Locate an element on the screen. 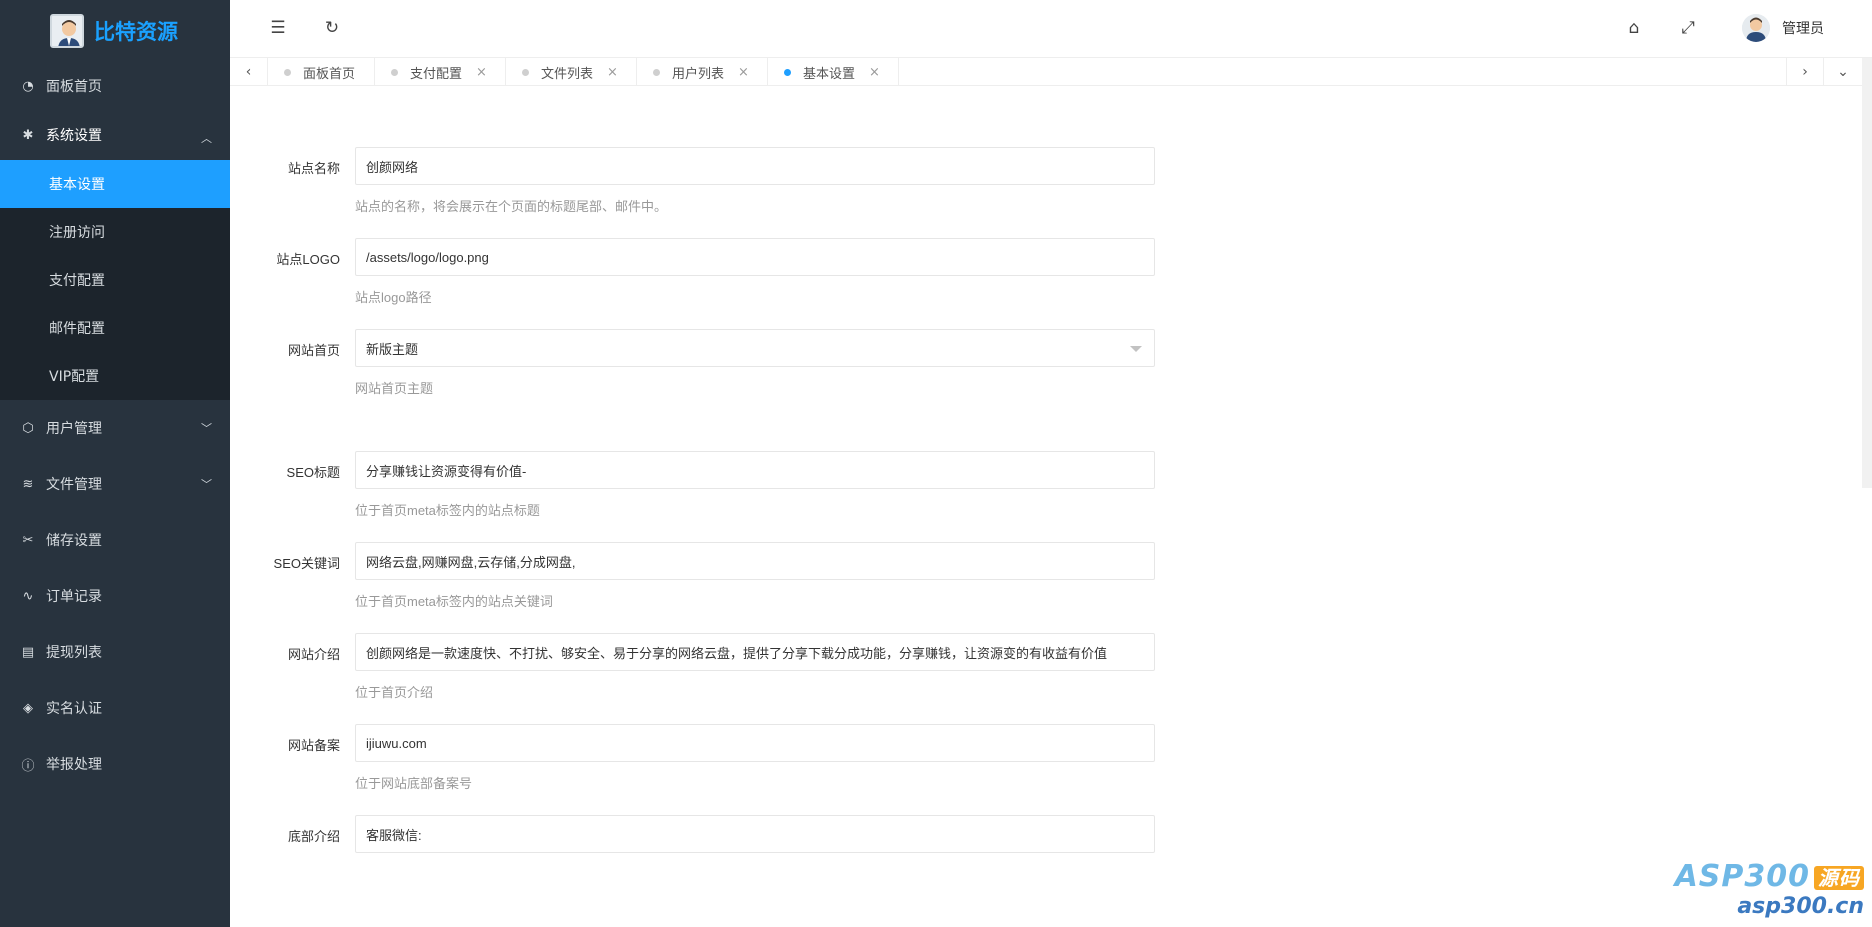  sidebar-subitem-basic: 基本设置 is located at coordinates (115, 184).